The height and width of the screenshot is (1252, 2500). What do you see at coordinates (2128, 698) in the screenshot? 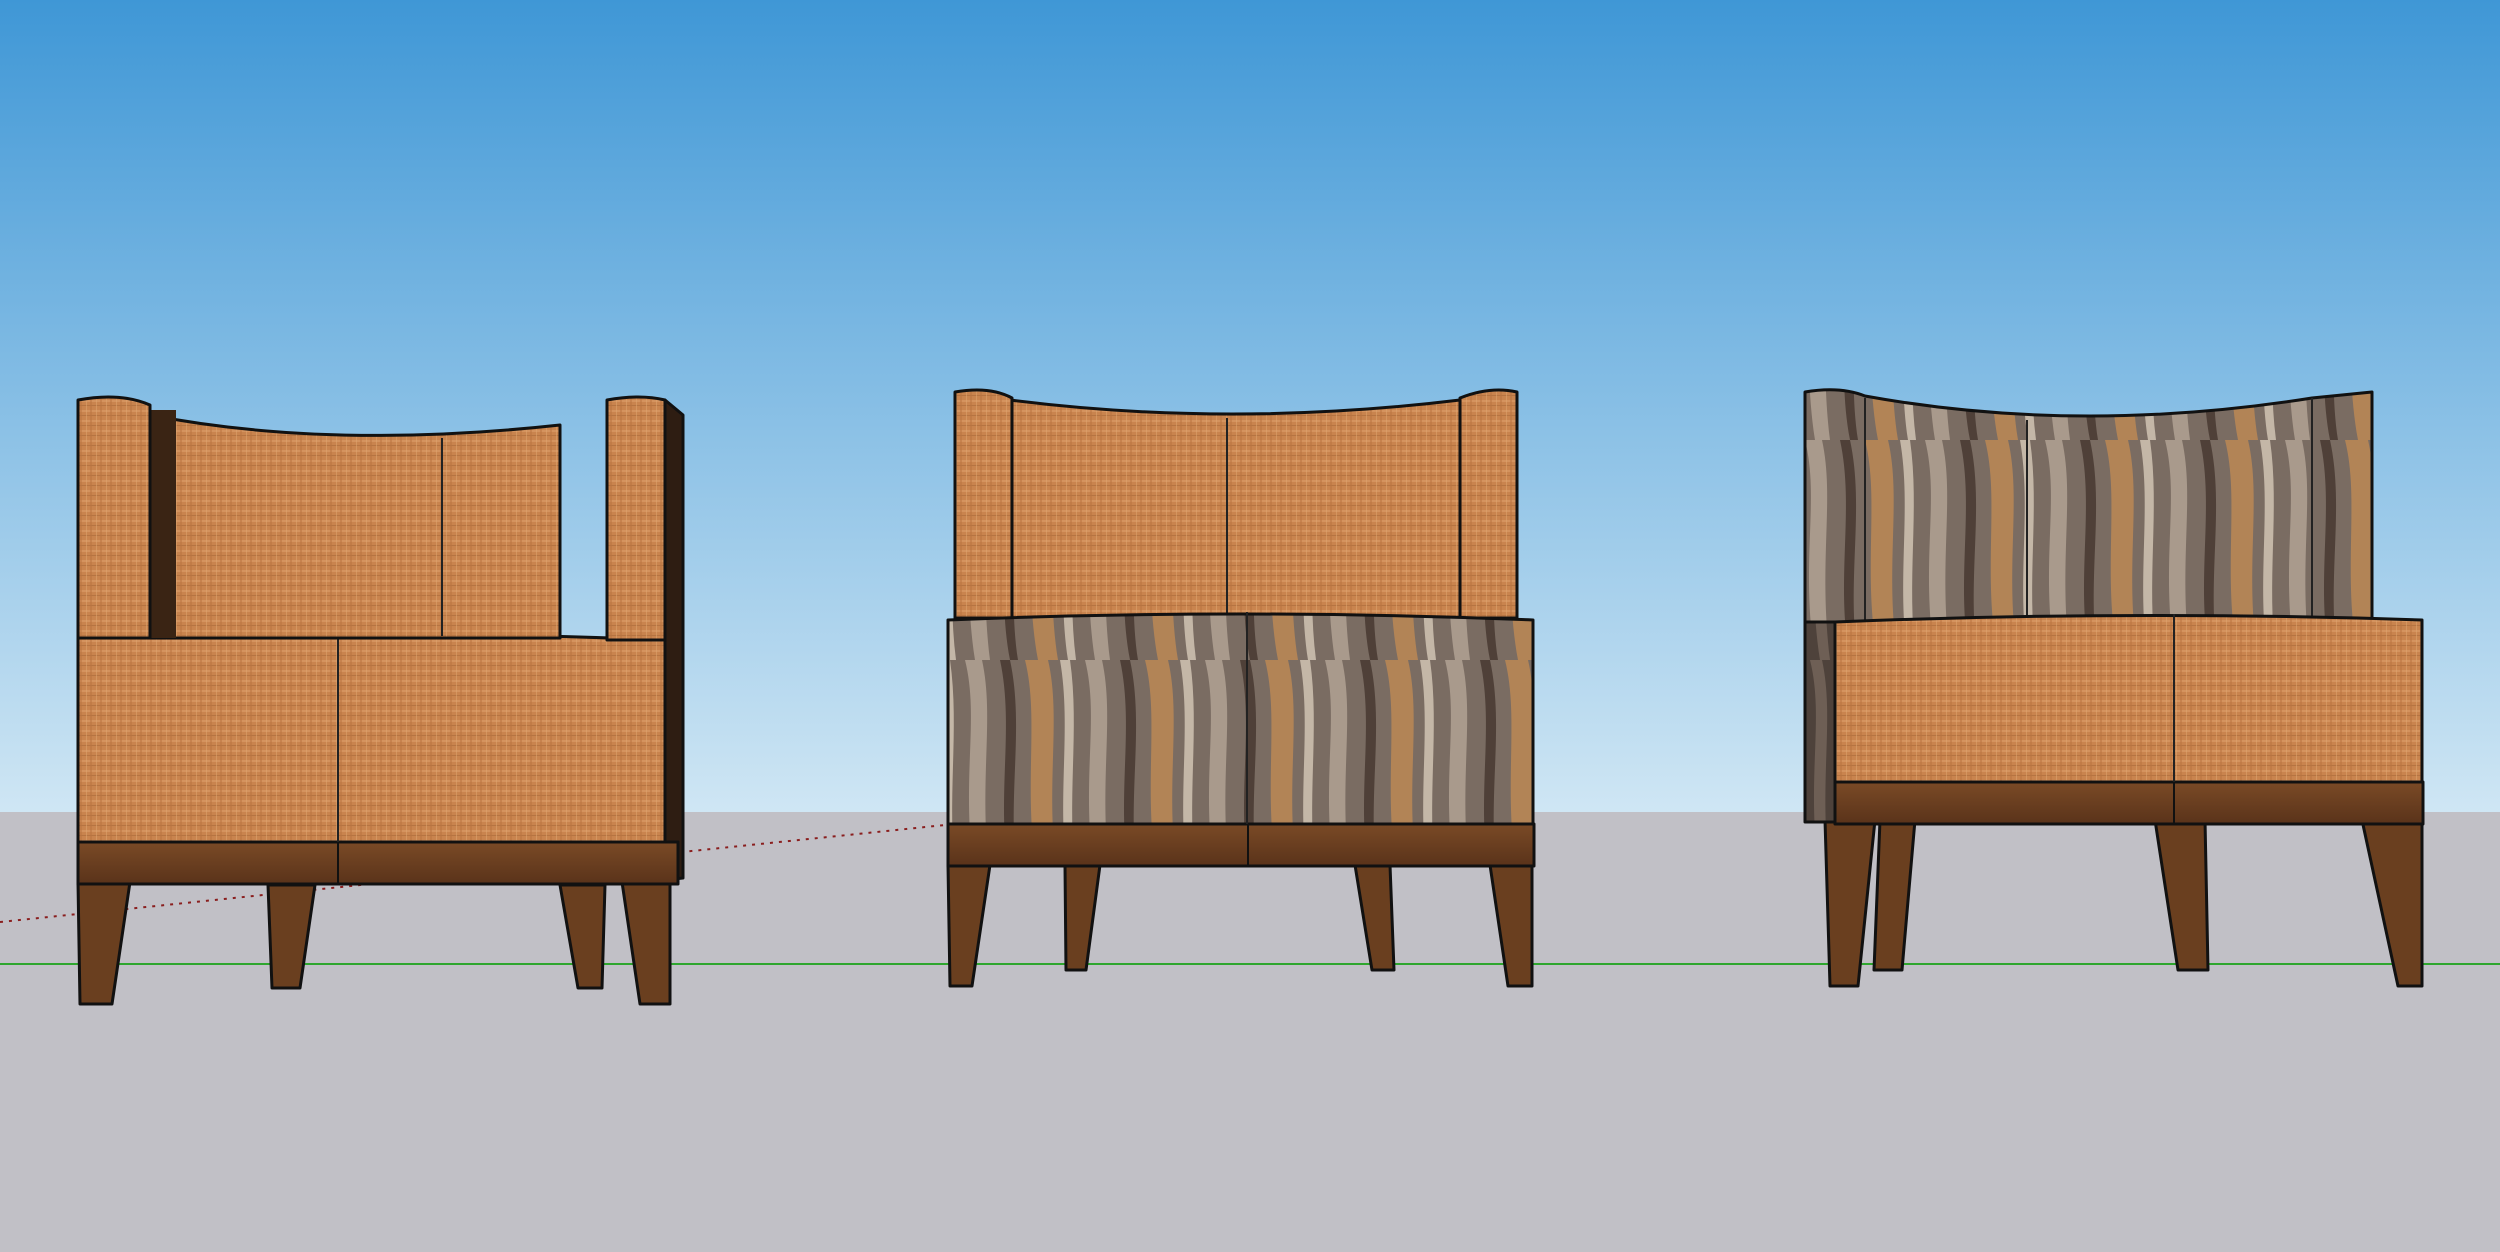
I see `chair-right-seat-front` at bounding box center [2128, 698].